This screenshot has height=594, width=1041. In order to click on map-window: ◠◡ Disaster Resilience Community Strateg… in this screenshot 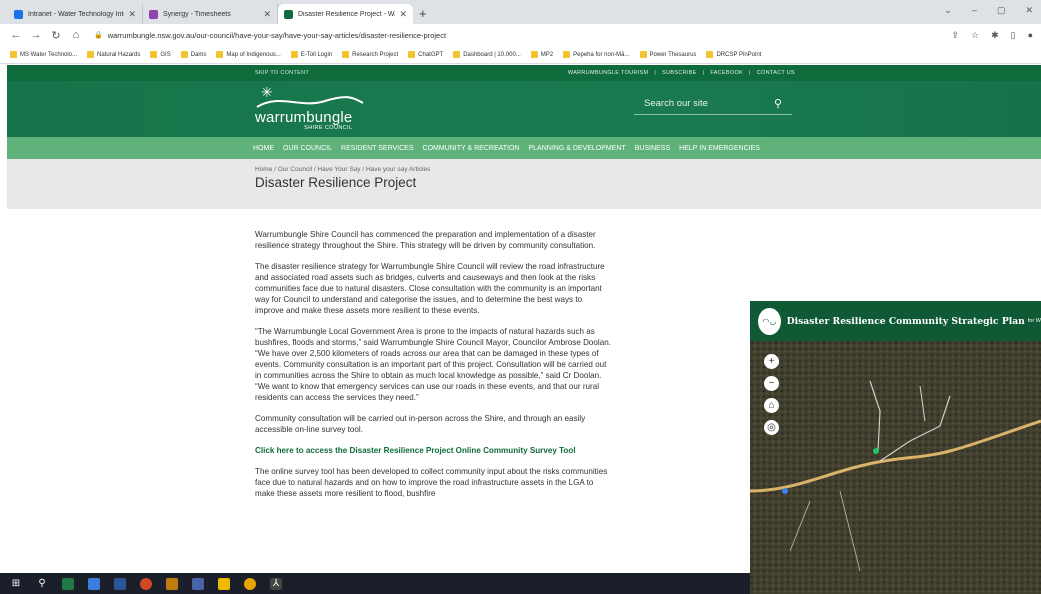, I will do `click(895, 447)`.